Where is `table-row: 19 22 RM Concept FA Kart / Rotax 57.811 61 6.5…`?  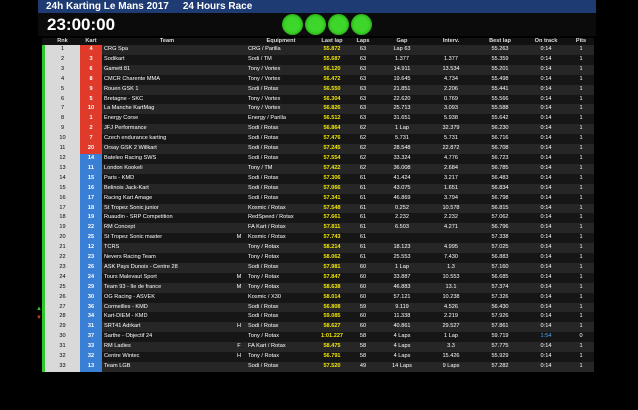
table-row: 19 22 RM Concept FA Kart / Rotax 57.811 61 6.5… is located at coordinates (318, 228).